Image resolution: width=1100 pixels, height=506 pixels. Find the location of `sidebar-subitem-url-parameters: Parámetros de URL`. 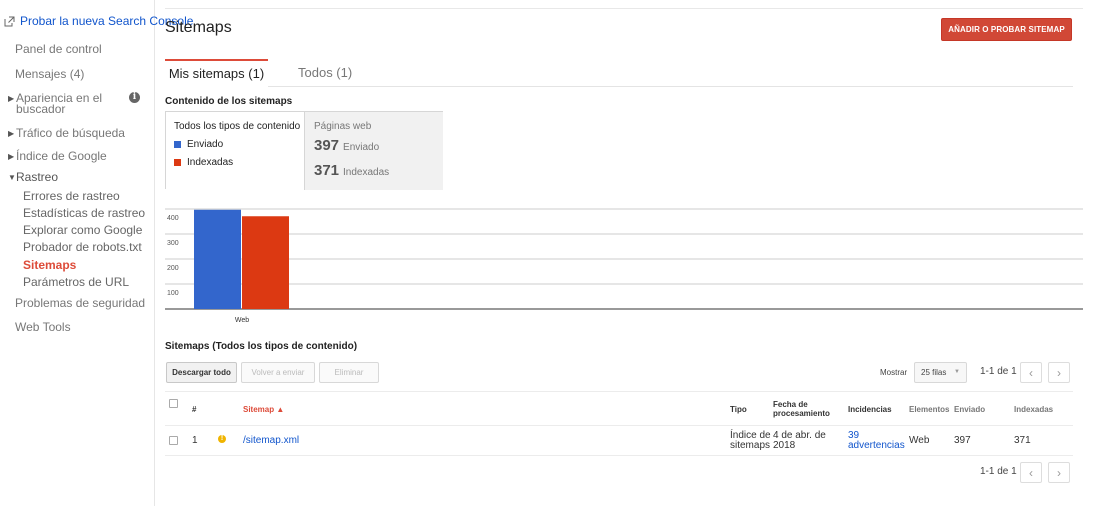

sidebar-subitem-url-parameters: Parámetros de URL is located at coordinates (76, 282).